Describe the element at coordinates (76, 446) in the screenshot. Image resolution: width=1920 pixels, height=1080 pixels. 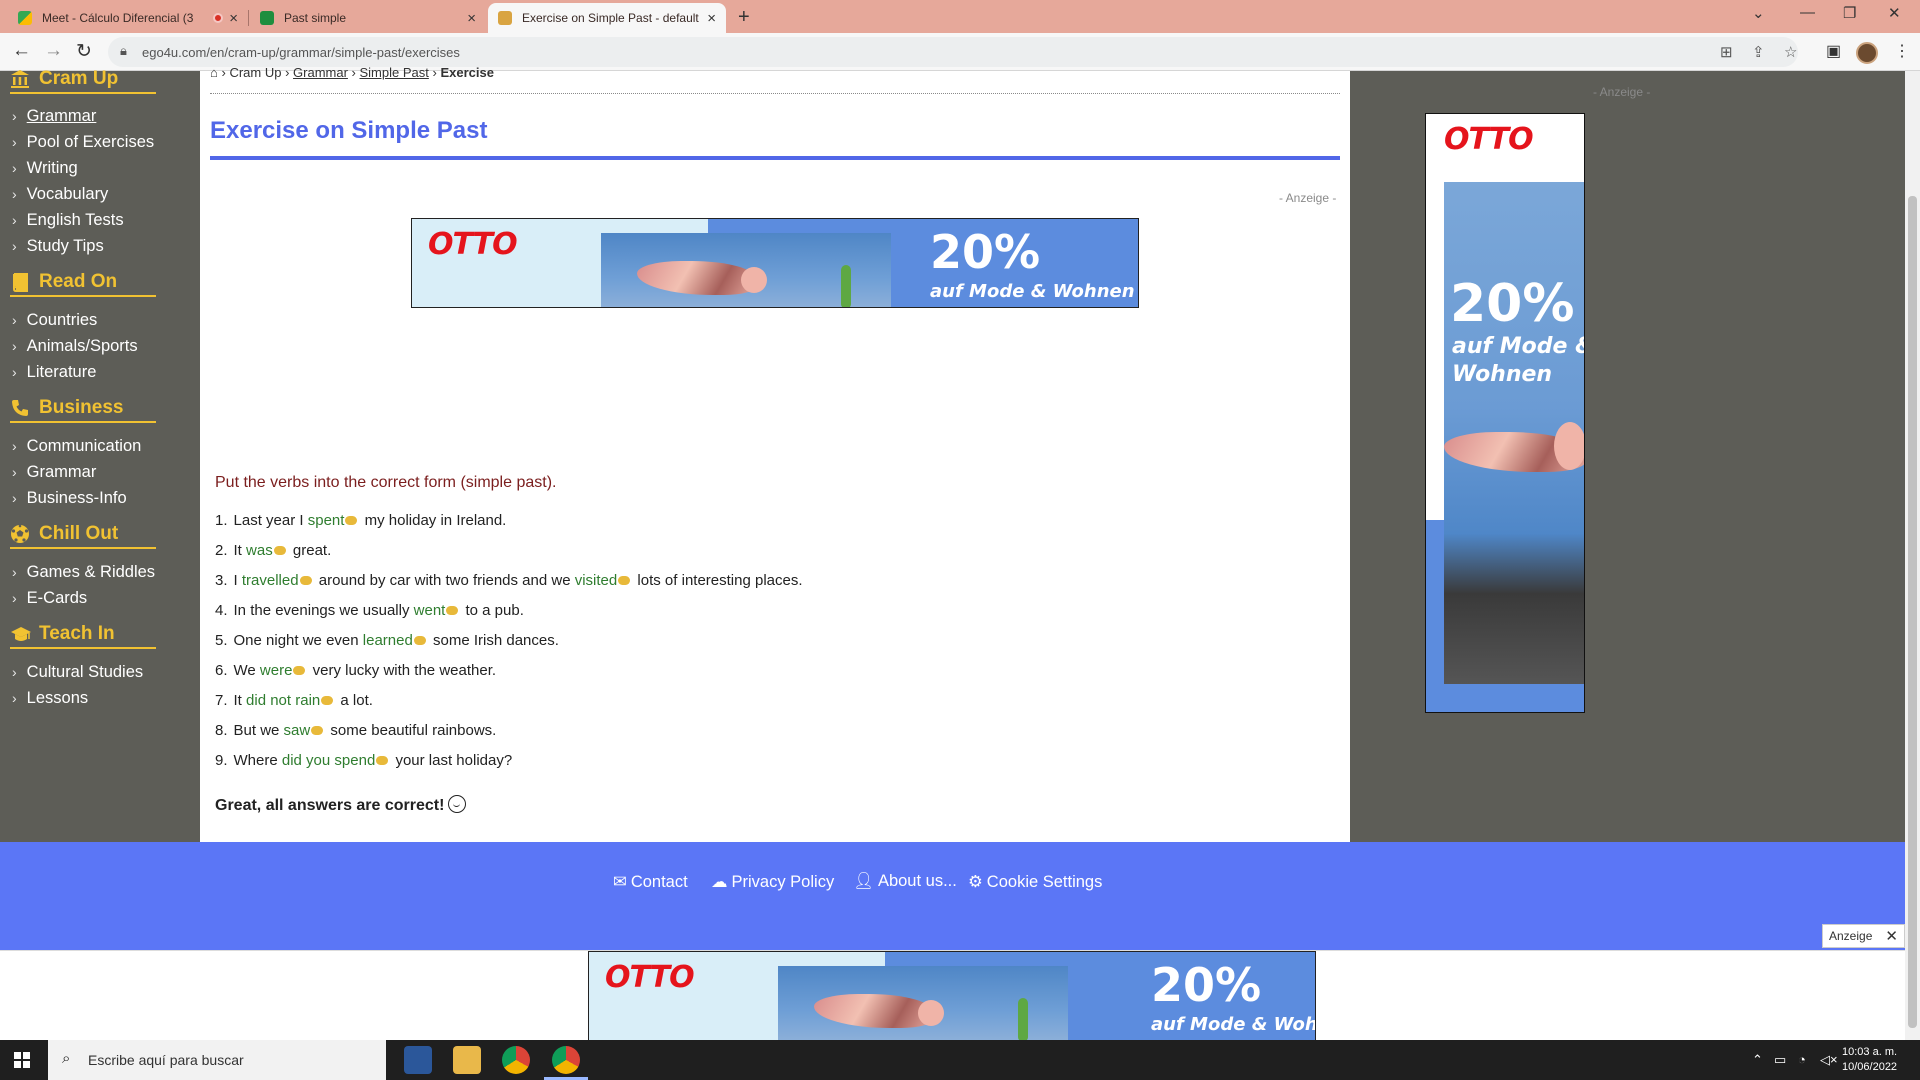
I see `sidebar-item-communication: › Communication` at that location.